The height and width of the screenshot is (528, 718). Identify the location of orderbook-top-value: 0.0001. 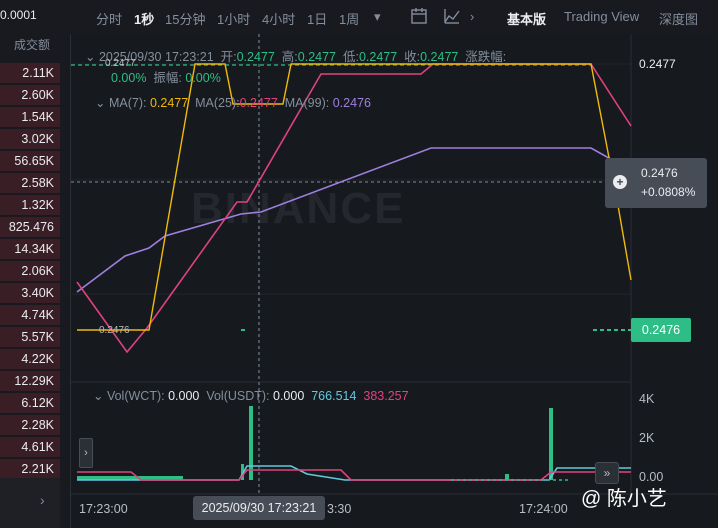
(18, 15).